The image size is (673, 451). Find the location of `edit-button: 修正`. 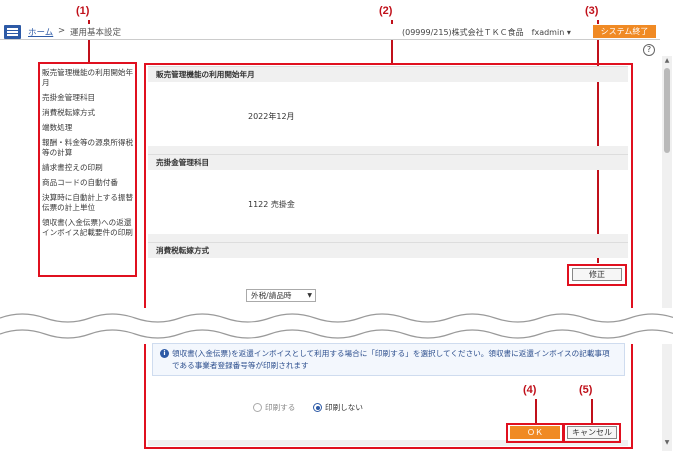

edit-button: 修正 is located at coordinates (597, 274).